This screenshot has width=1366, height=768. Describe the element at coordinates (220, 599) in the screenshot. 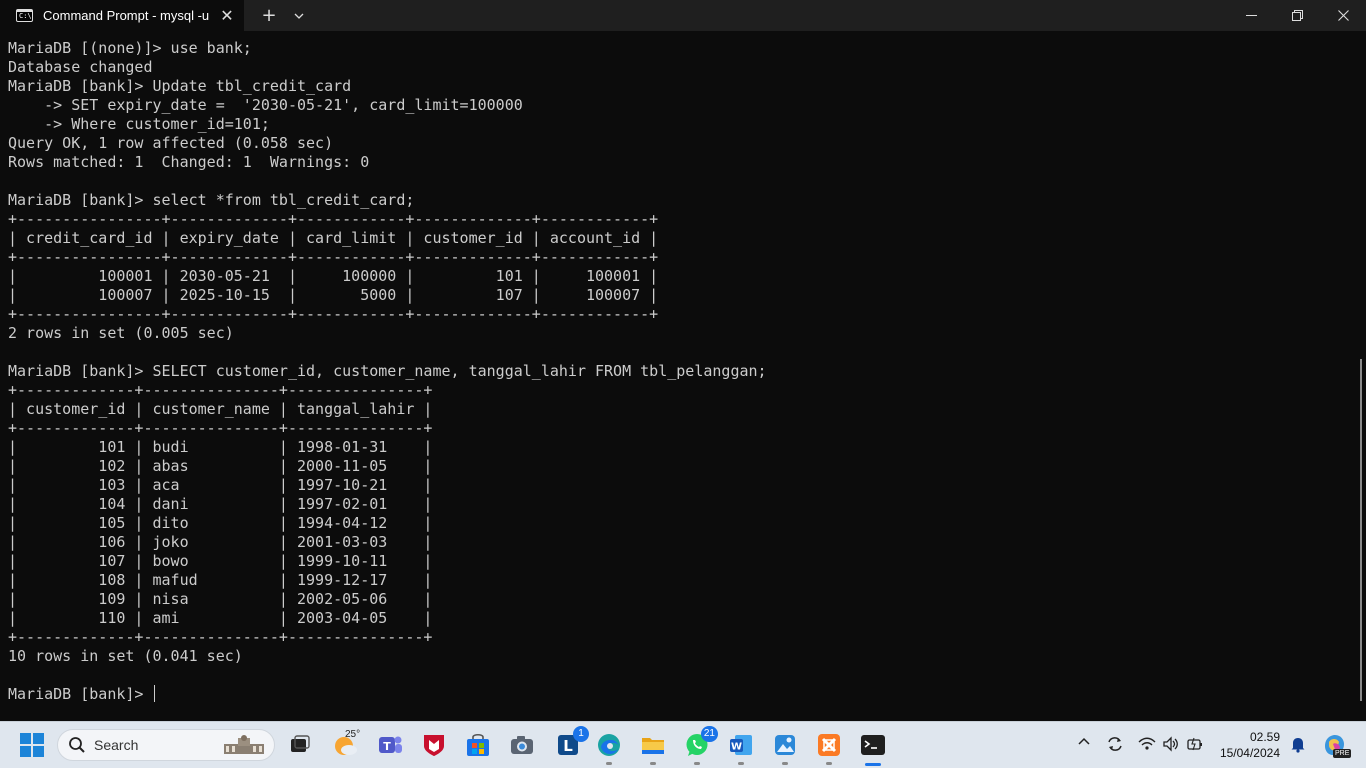

I see `terminal-line: | 109 | nisa | 2002-05-06 |` at that location.